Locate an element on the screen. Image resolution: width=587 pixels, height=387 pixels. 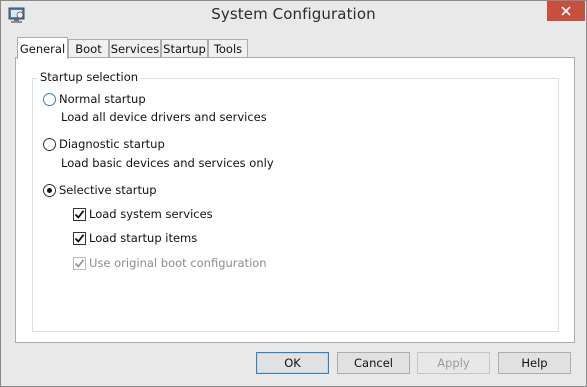
tab-services: Services is located at coordinates (135, 48).